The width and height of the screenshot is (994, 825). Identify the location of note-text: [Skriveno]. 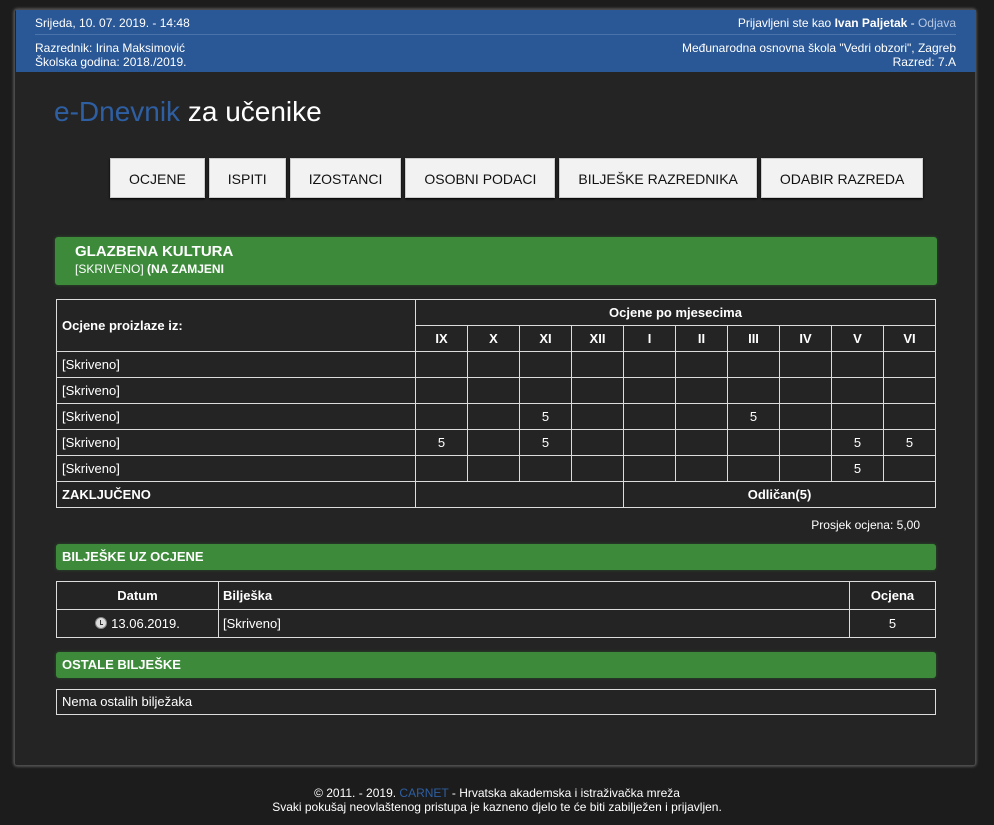
(534, 623).